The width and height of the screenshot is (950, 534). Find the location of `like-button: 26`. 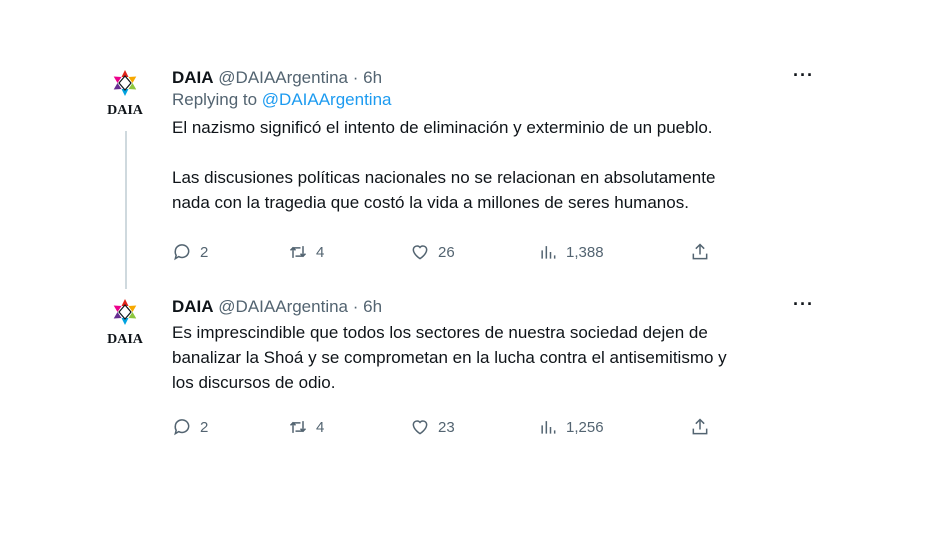

like-button: 26 is located at coordinates (432, 252).